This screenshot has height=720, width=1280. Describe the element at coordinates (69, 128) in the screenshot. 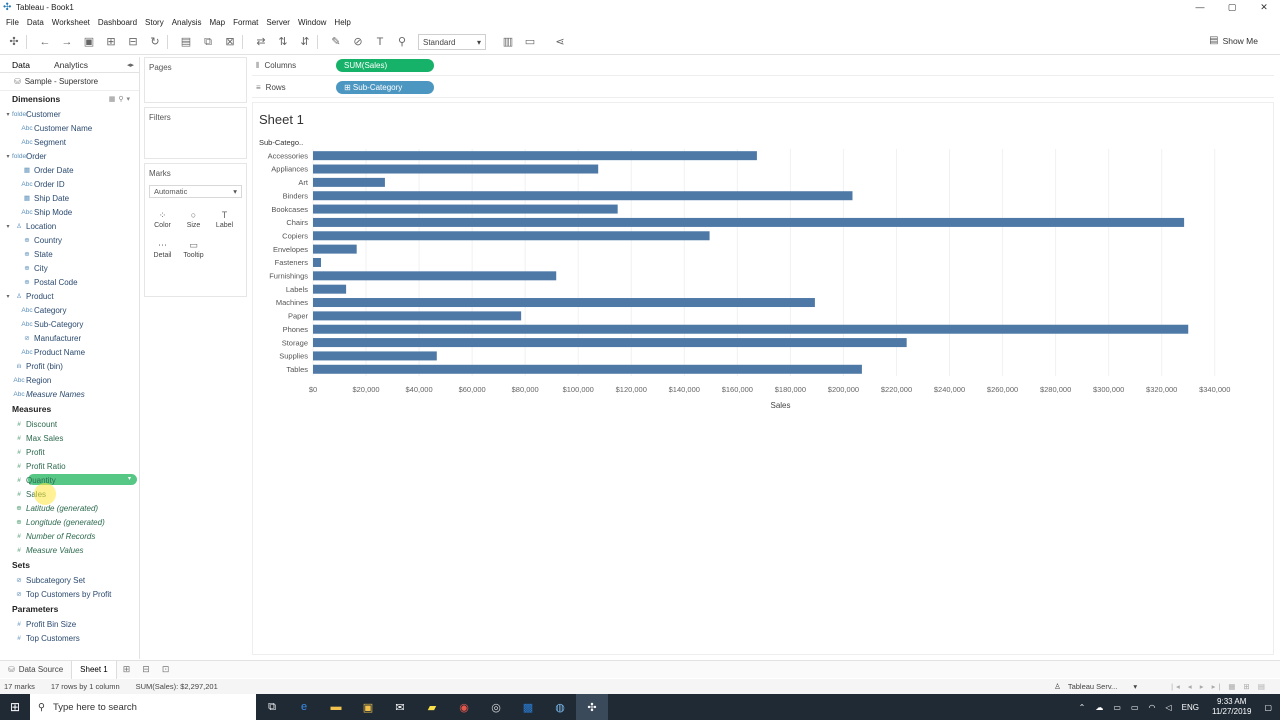

I see `field-customer-name: Abc Customer Name` at that location.